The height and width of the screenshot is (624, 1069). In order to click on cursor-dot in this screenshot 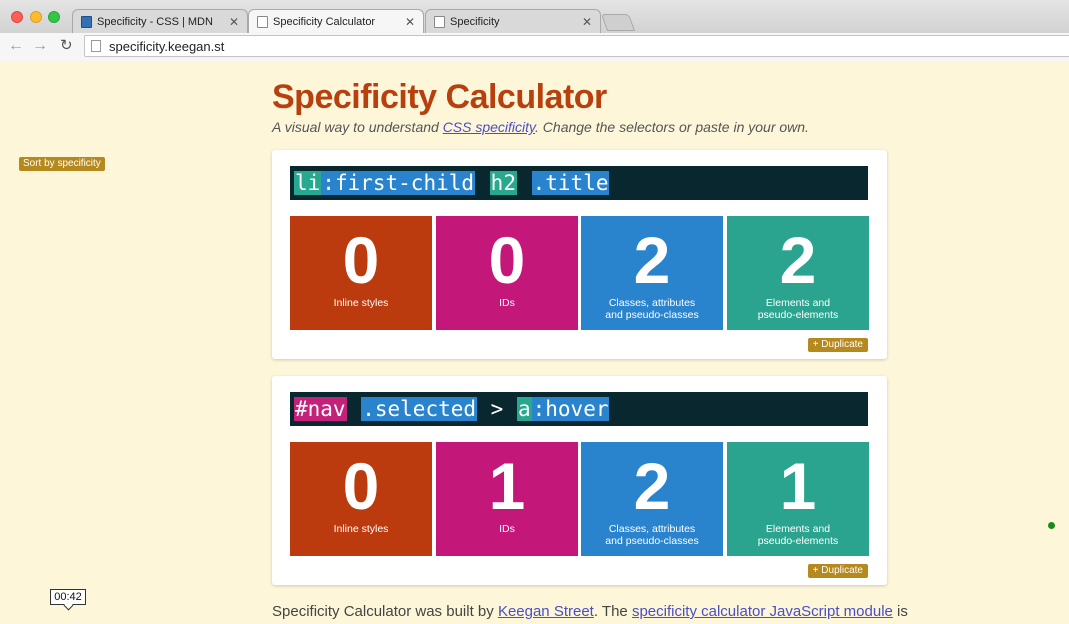, I will do `click(1051, 525)`.